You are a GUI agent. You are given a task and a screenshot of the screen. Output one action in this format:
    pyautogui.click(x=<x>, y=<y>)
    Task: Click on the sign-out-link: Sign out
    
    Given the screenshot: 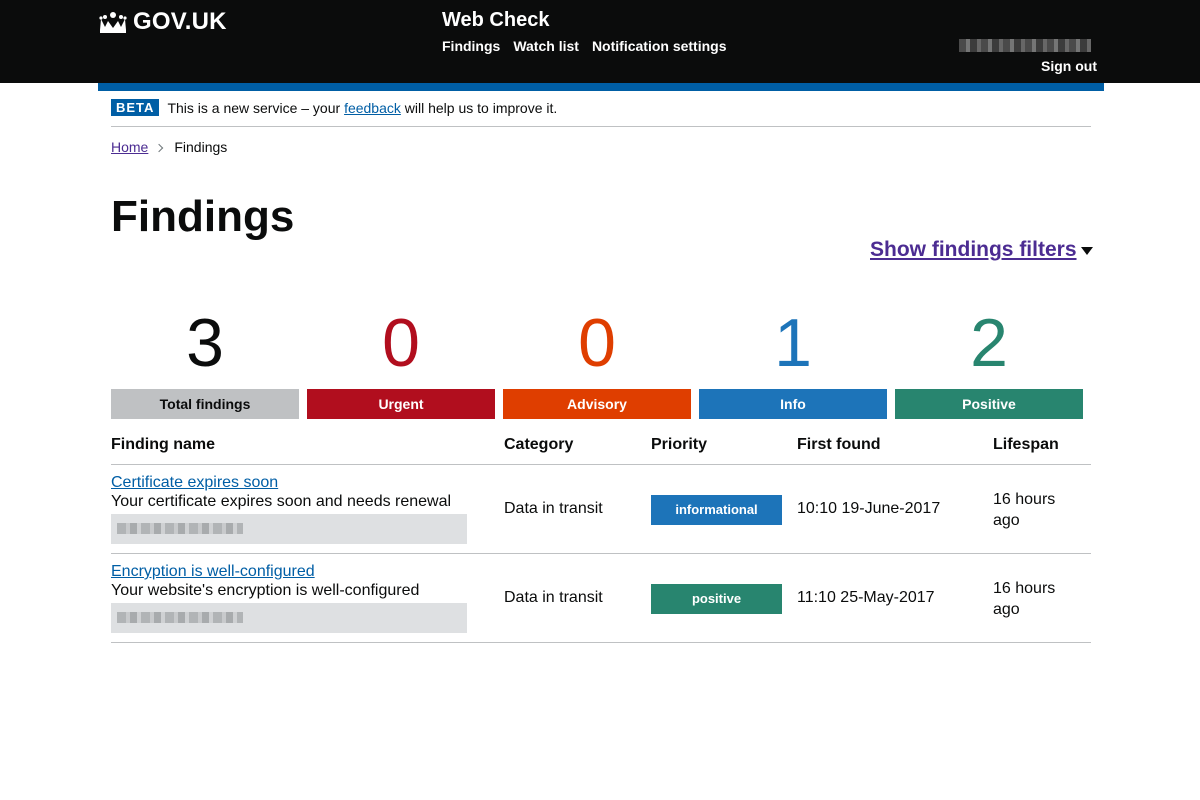 What is the action you would take?
    pyautogui.click(x=1069, y=66)
    